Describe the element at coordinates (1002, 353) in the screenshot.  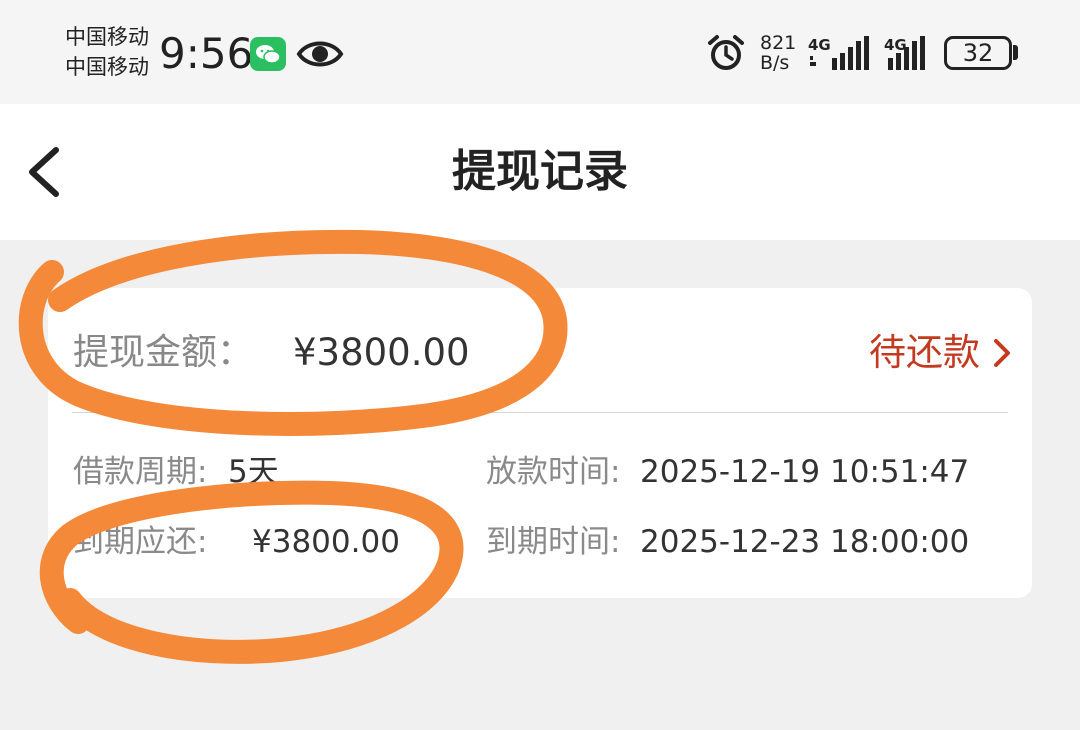
I see `chevron-right-icon` at that location.